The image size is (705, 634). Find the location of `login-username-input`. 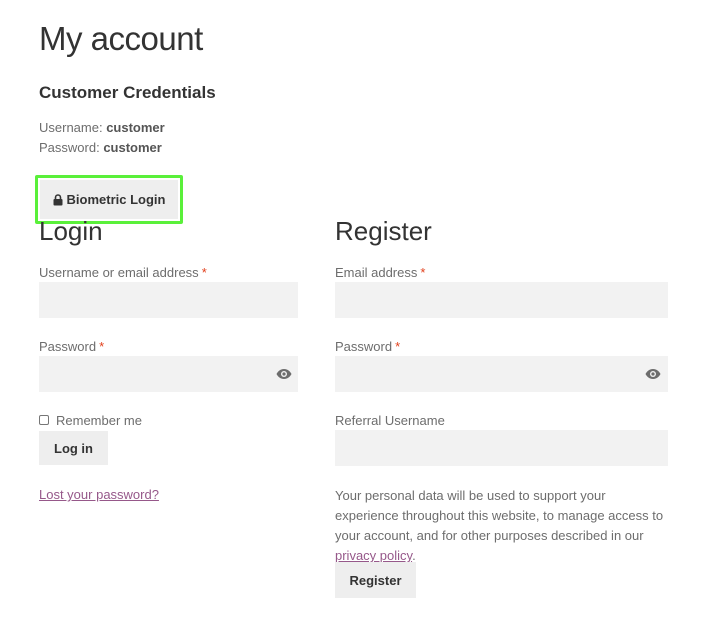

login-username-input is located at coordinates (168, 300).